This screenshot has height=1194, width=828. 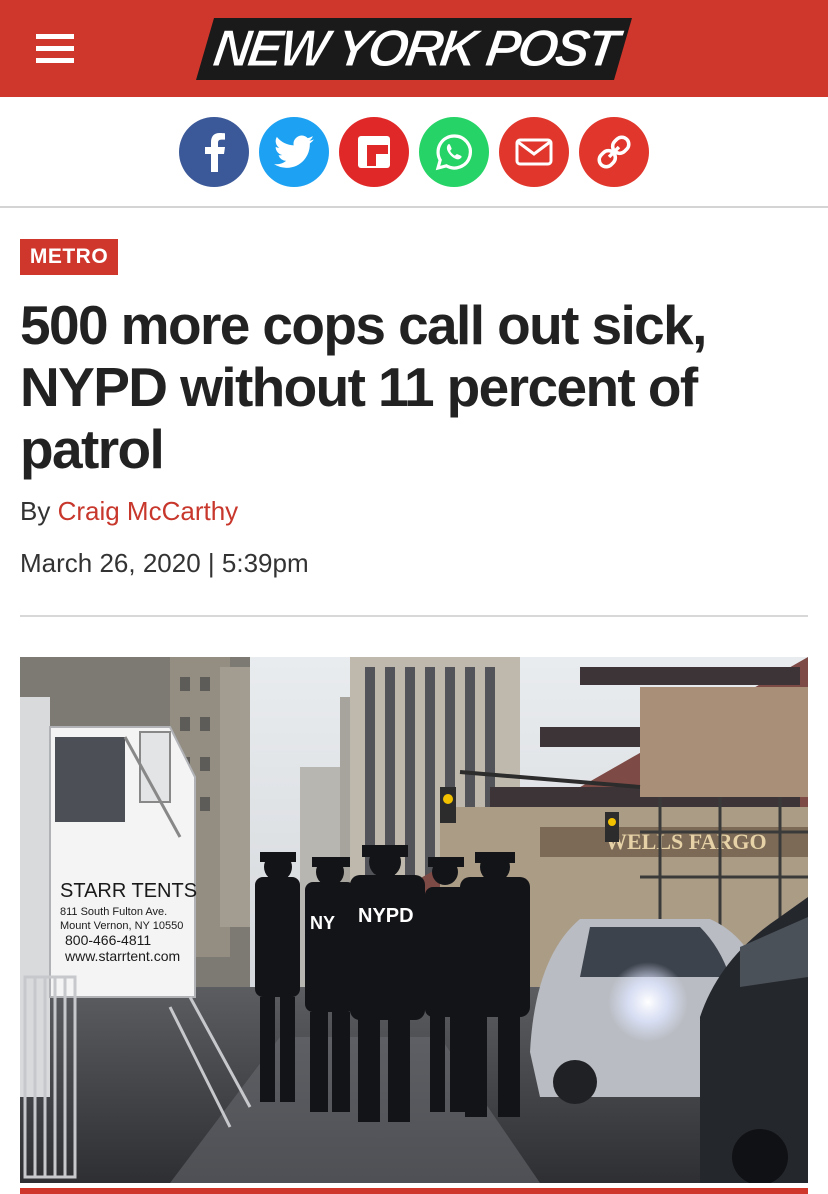 I want to click on whatsapp-icon, so click(x=453, y=152).